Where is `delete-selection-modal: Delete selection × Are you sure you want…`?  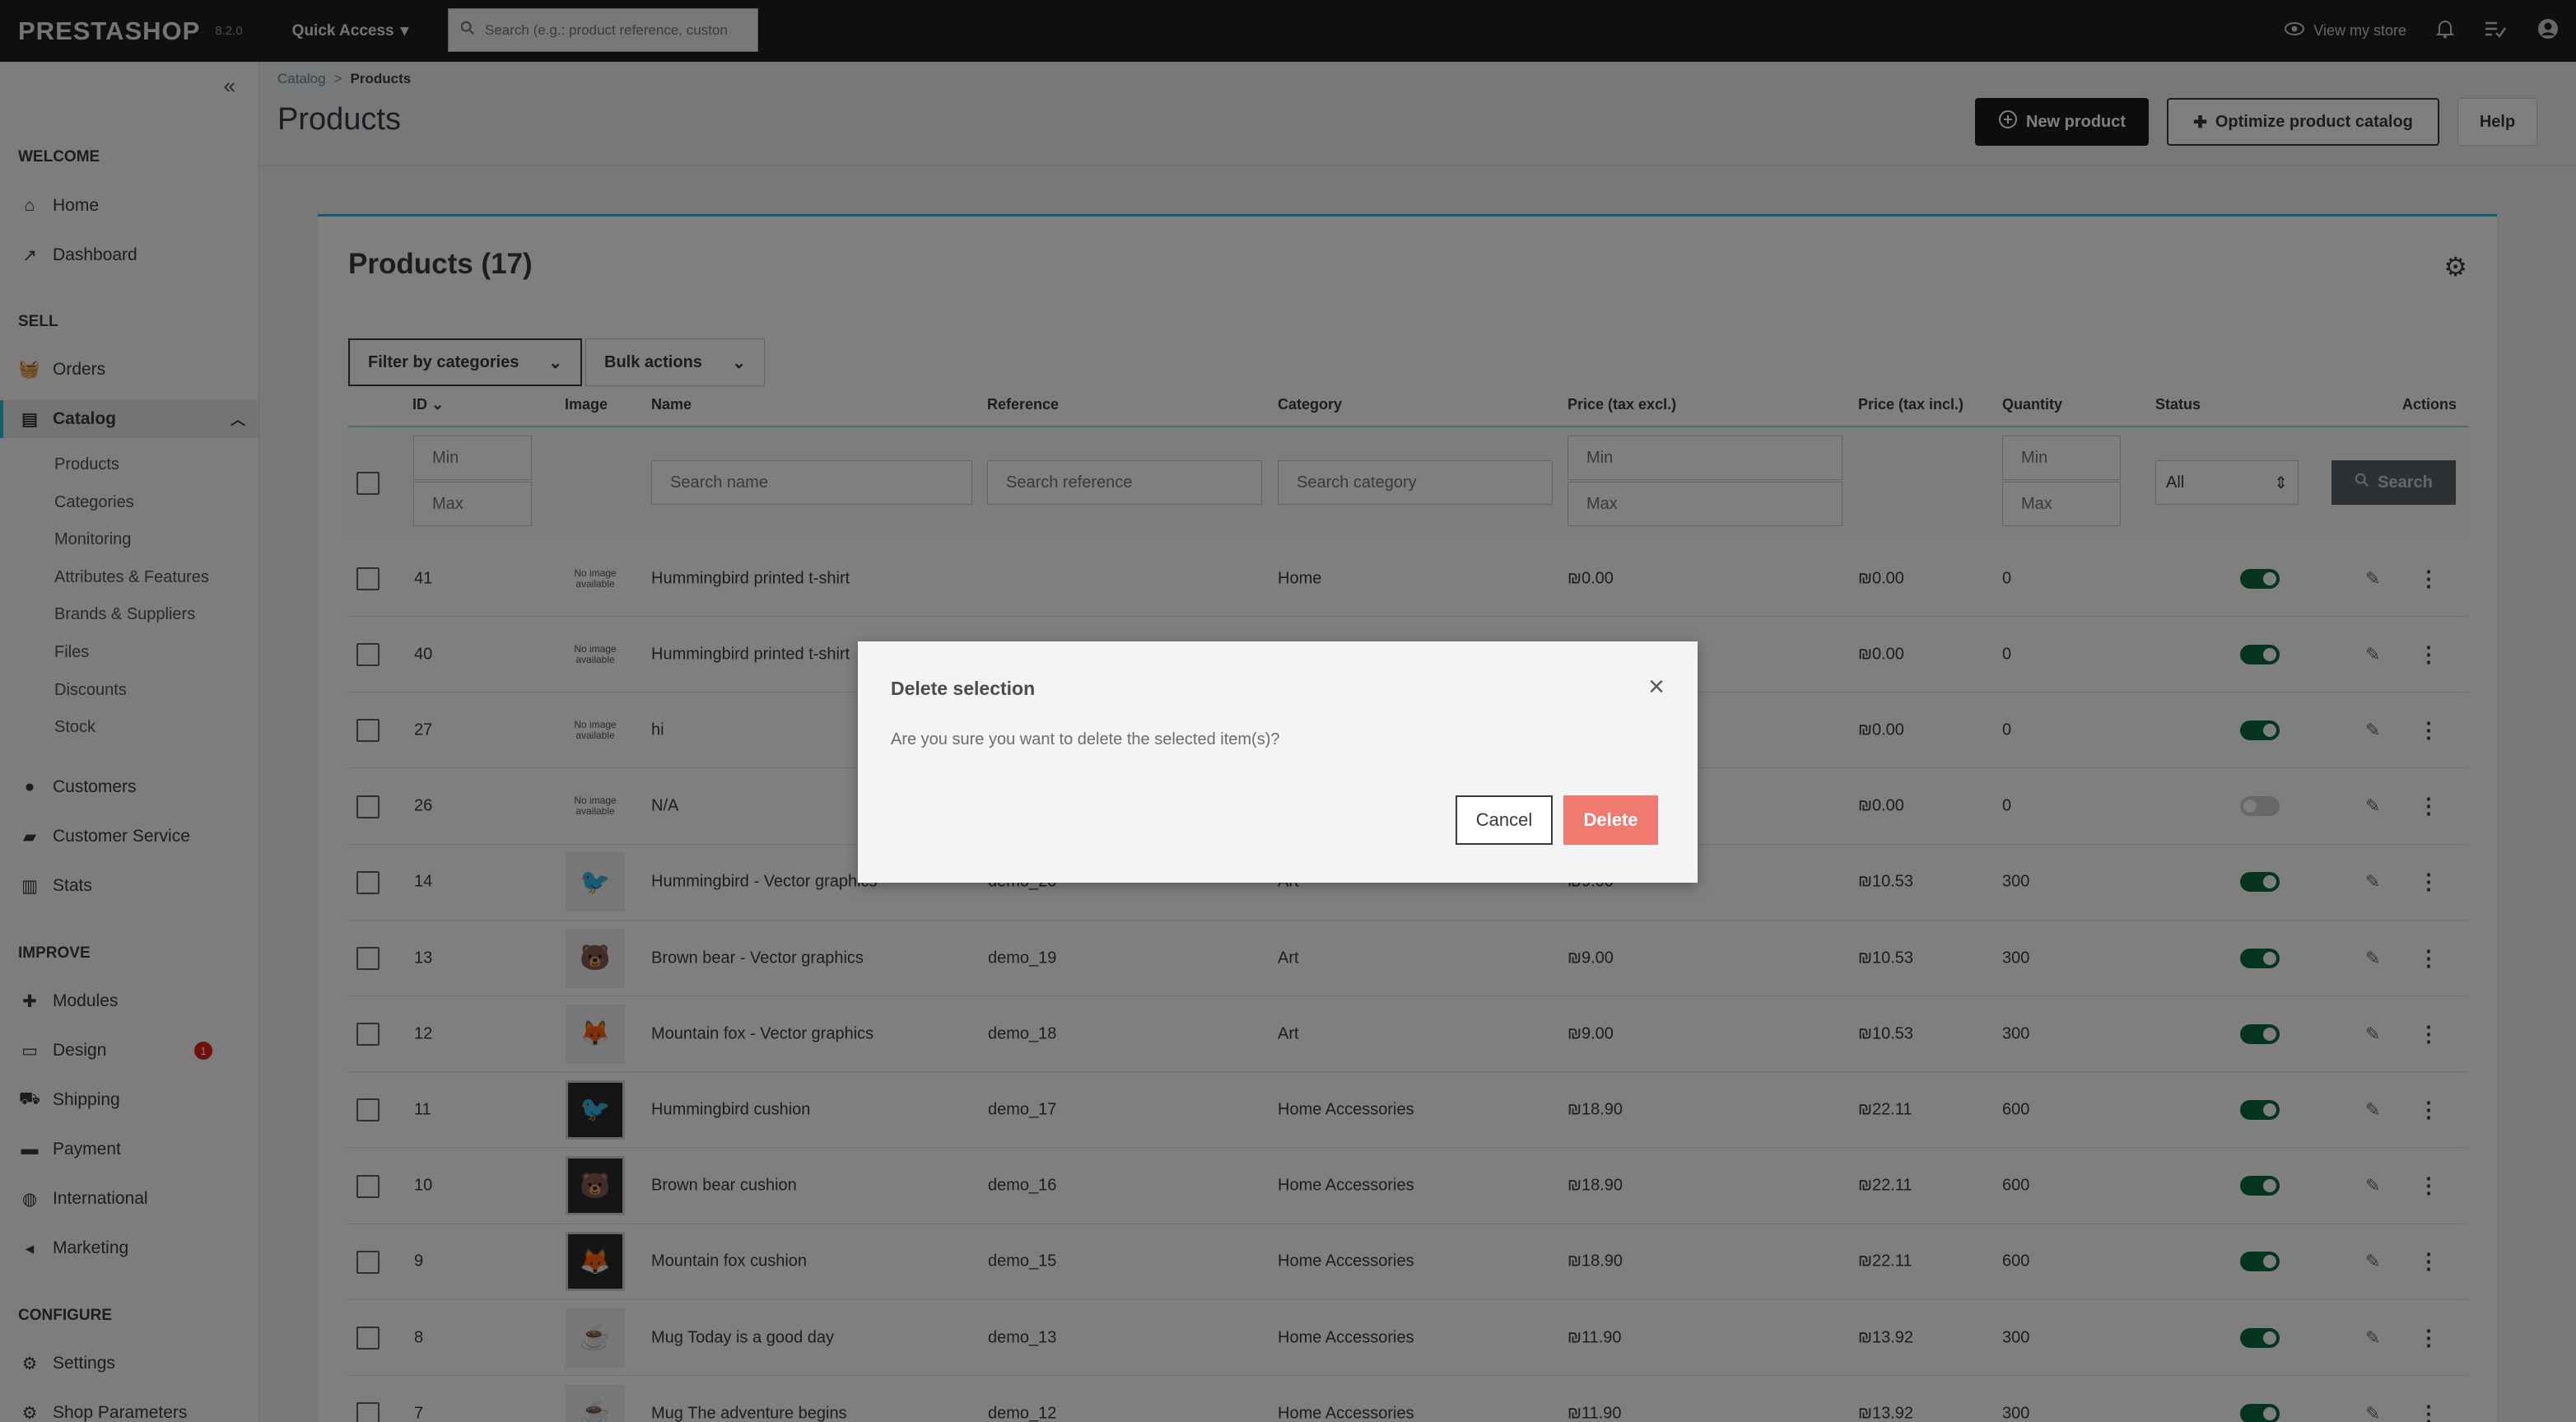
delete-selection-modal: Delete selection × Are you sure you want… is located at coordinates (1278, 762).